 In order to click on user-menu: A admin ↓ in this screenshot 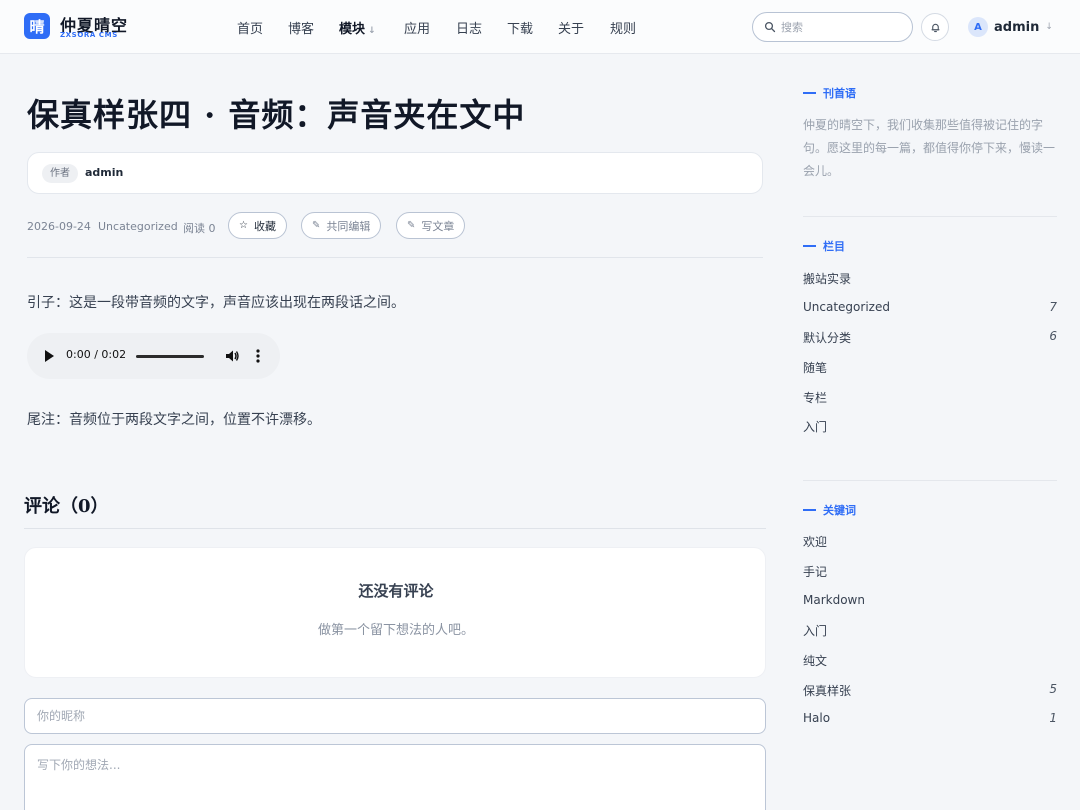, I will do `click(1010, 27)`.